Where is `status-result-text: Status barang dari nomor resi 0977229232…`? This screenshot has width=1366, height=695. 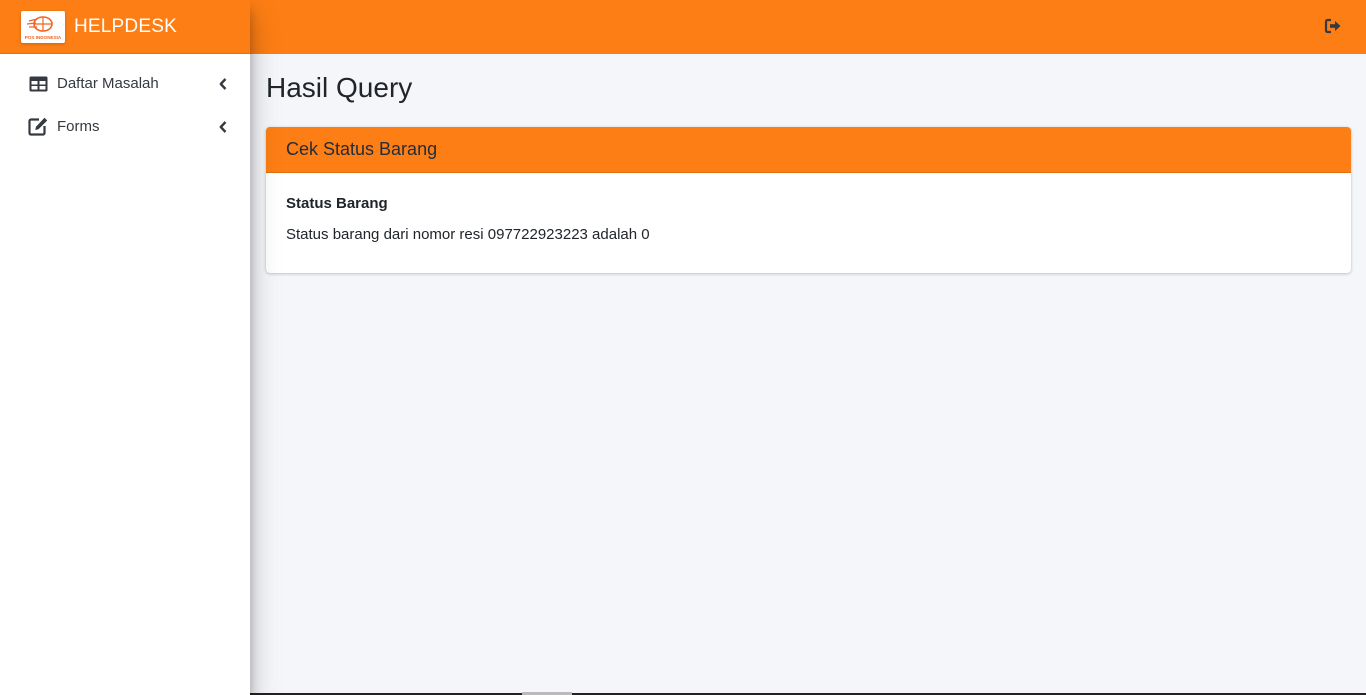
status-result-text: Status barang dari nomor resi 0977229232… is located at coordinates (468, 234).